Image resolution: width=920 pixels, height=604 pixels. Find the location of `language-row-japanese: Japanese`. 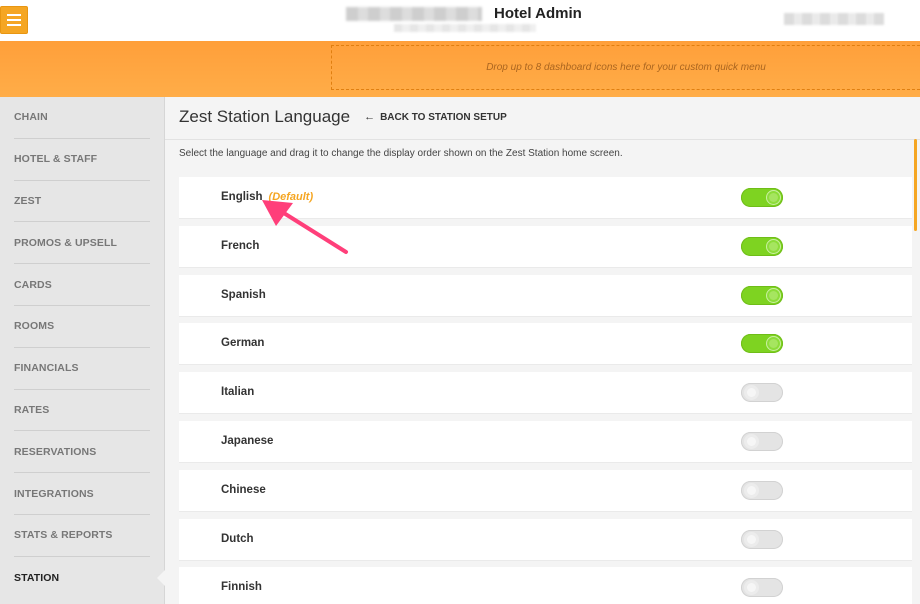

language-row-japanese: Japanese is located at coordinates (545, 441).